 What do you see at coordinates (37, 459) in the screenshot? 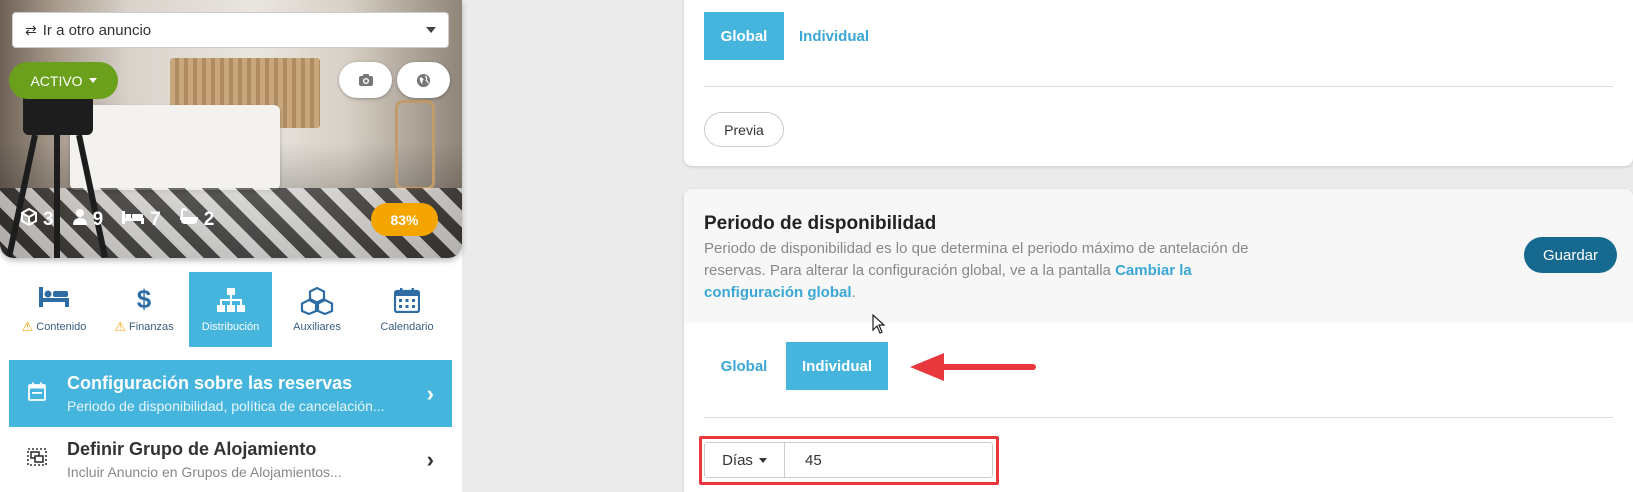
I see `group-objects-icon` at bounding box center [37, 459].